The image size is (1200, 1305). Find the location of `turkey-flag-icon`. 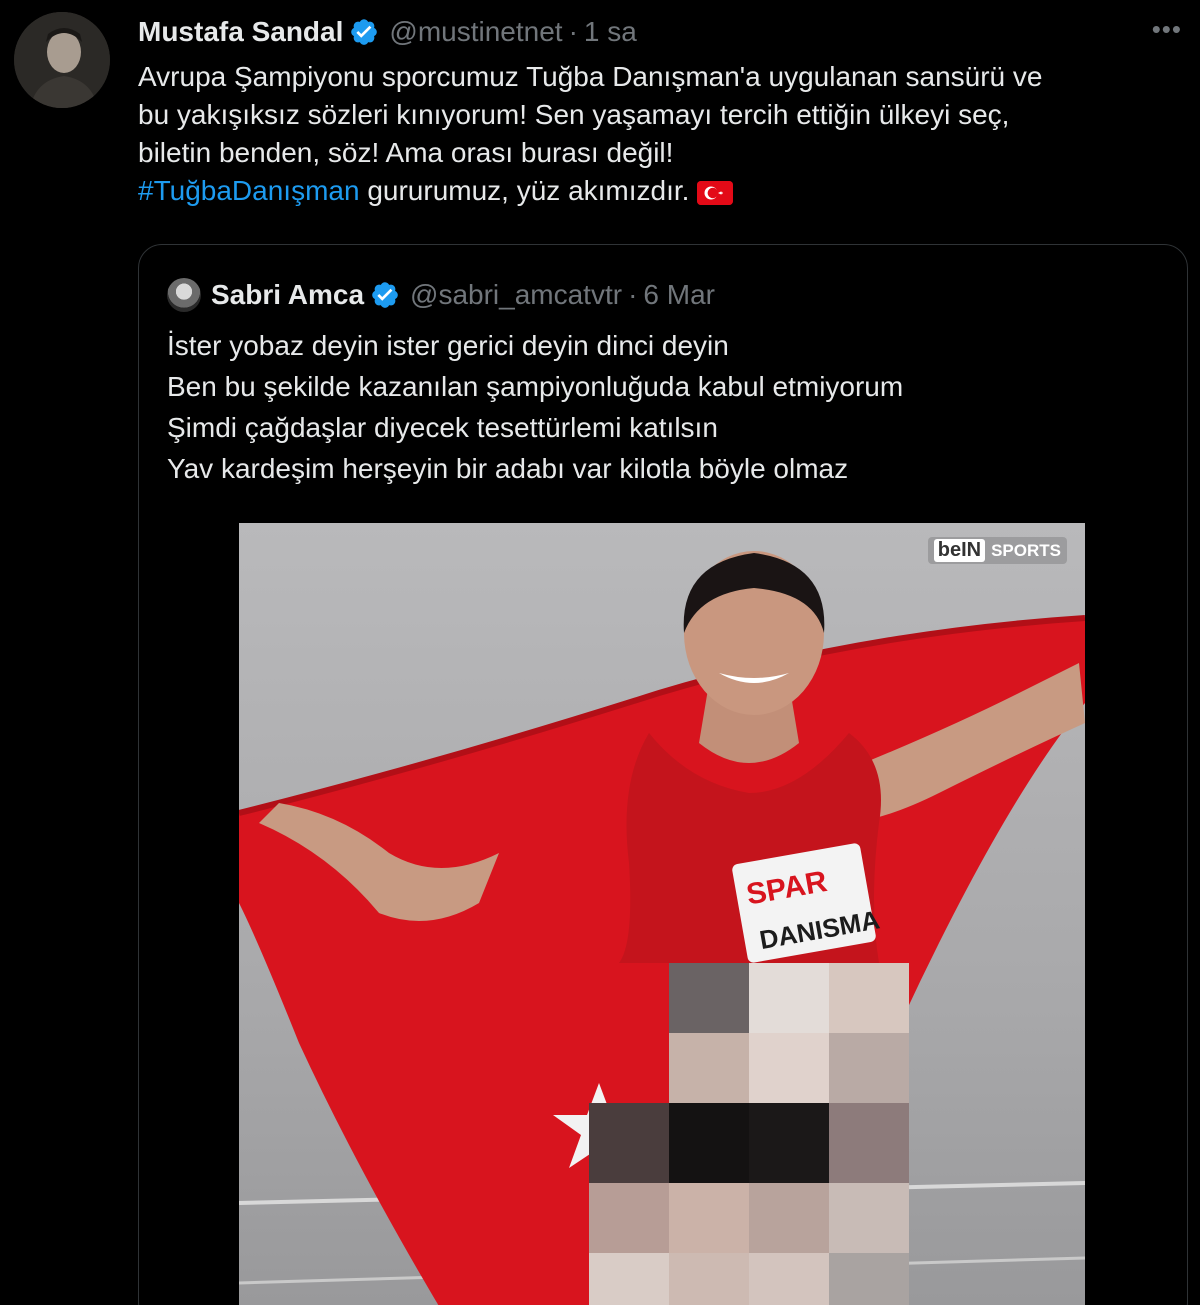

turkey-flag-icon is located at coordinates (715, 192).